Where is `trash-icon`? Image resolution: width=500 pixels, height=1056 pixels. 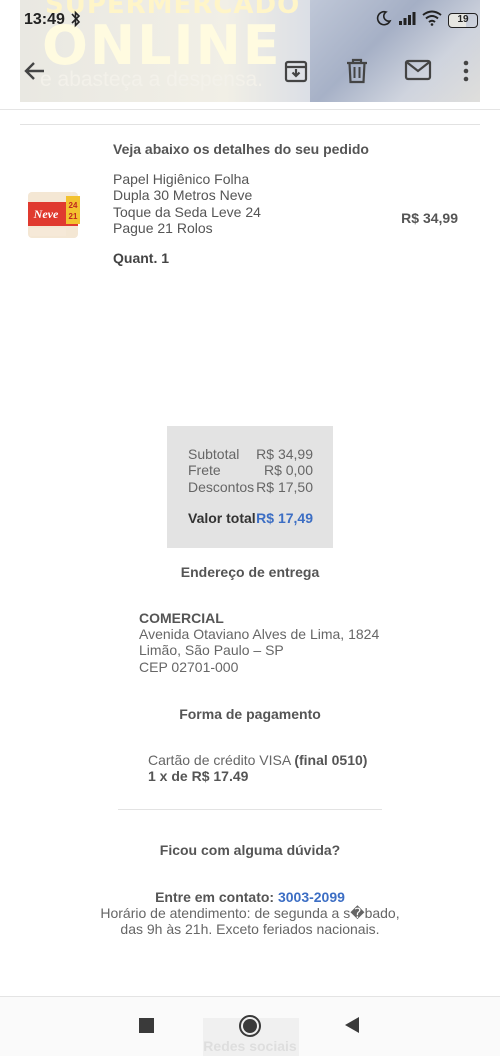 trash-icon is located at coordinates (357, 73).